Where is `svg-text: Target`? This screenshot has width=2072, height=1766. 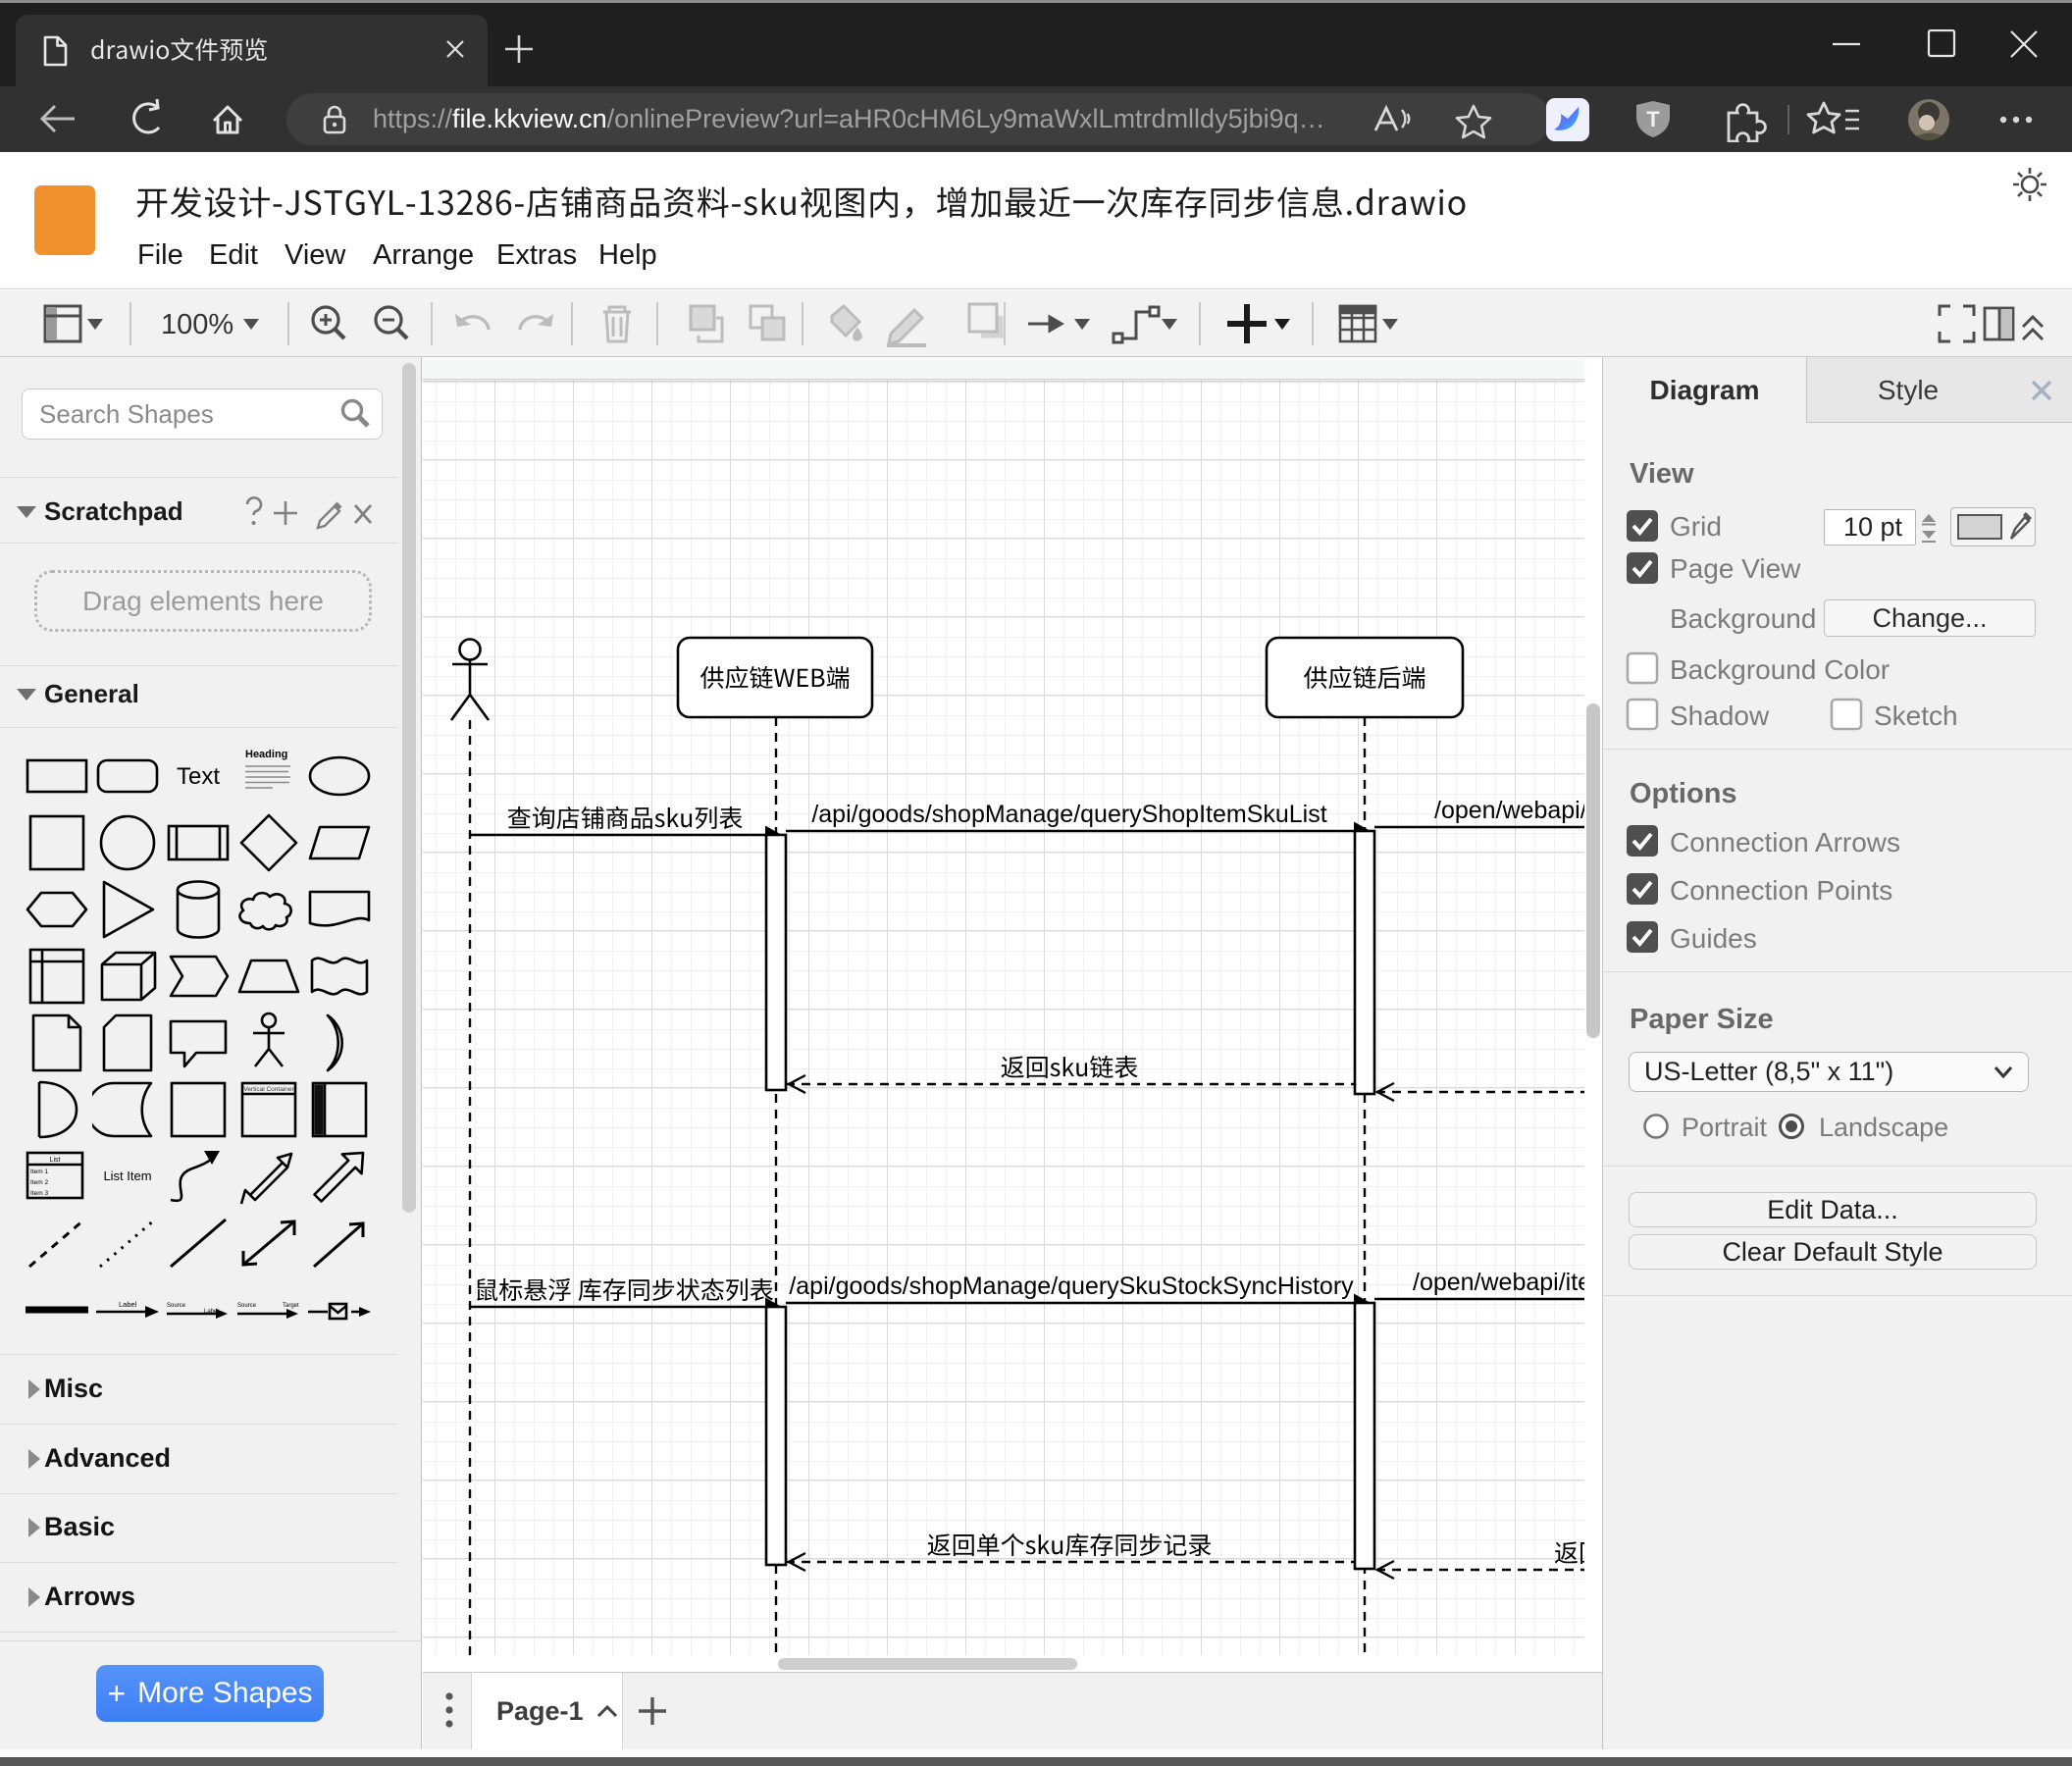
svg-text: Target is located at coordinates (291, 1306).